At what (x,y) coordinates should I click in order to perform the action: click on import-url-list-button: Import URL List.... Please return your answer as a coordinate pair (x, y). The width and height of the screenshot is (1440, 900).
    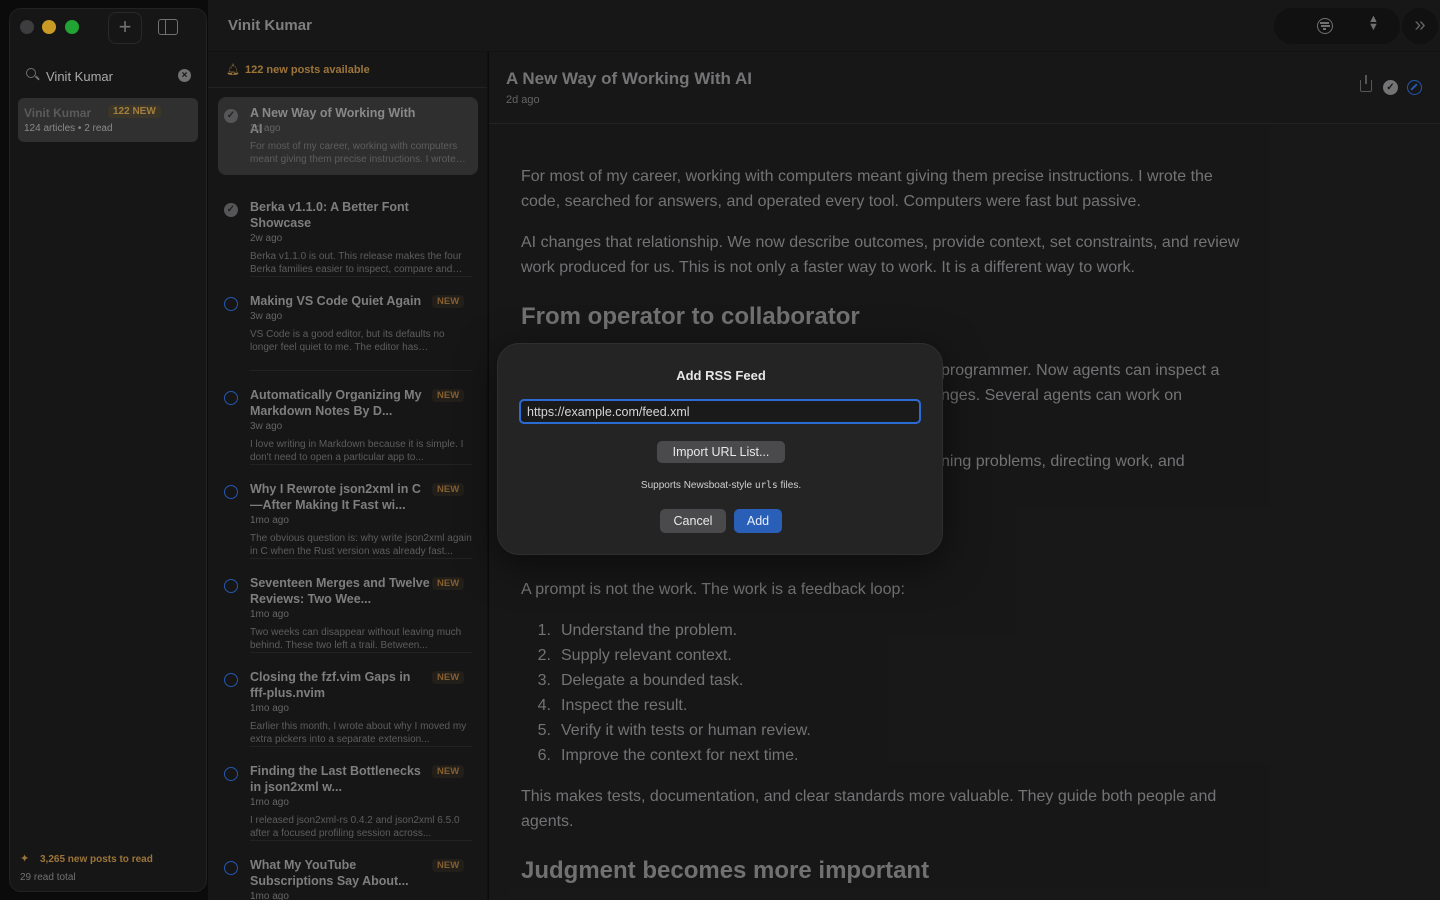
    Looking at the image, I should click on (721, 452).